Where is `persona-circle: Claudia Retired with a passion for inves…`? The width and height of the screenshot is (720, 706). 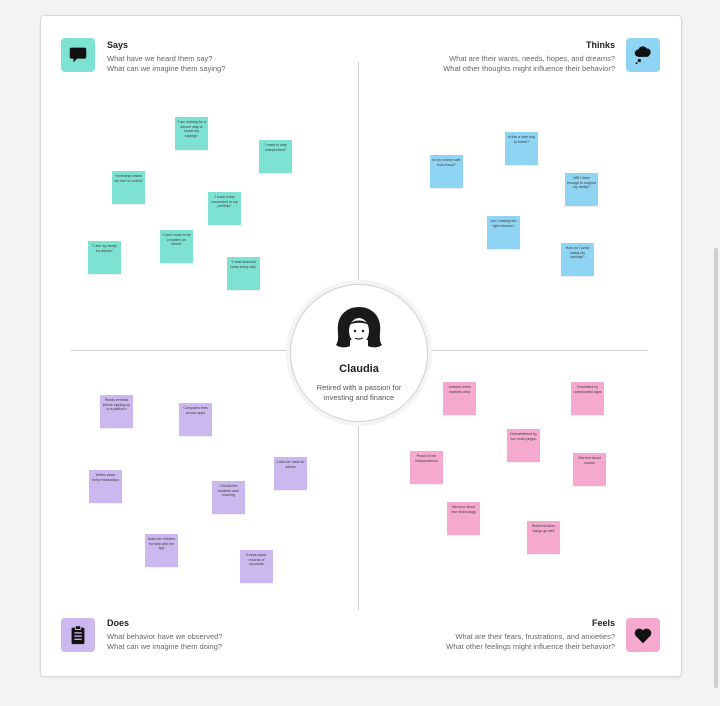
persona-circle: Claudia Retired with a passion for inves… is located at coordinates (359, 353).